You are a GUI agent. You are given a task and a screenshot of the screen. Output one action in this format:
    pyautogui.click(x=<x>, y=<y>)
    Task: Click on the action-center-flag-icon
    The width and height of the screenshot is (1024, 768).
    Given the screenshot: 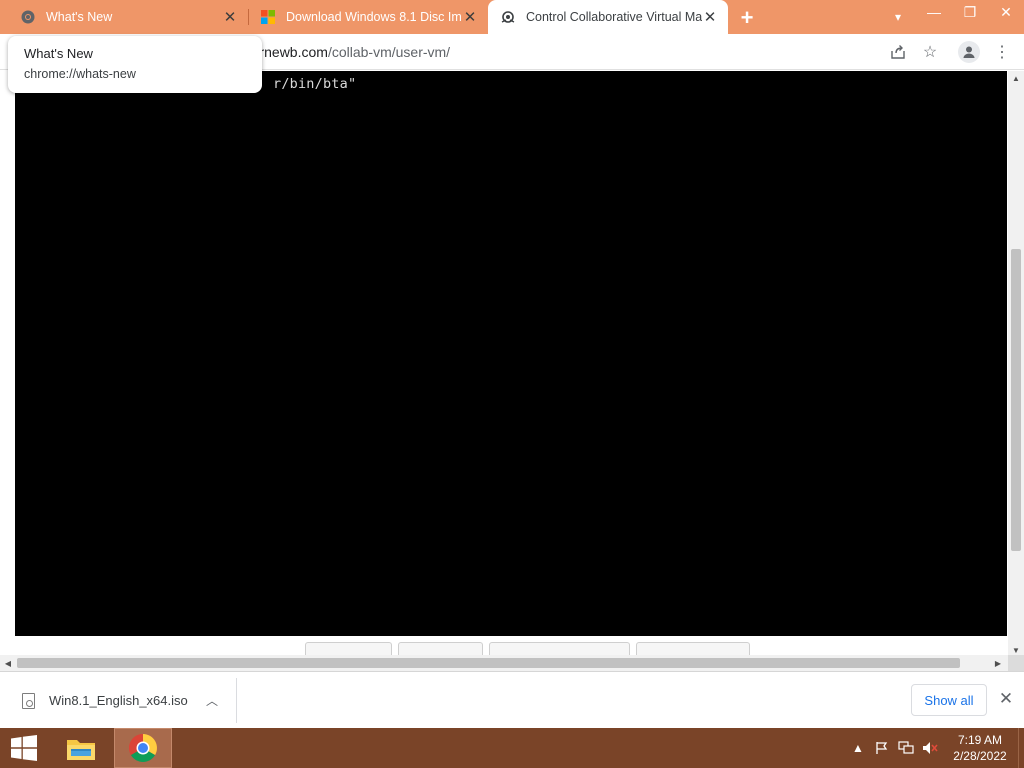 What is the action you would take?
    pyautogui.click(x=882, y=748)
    